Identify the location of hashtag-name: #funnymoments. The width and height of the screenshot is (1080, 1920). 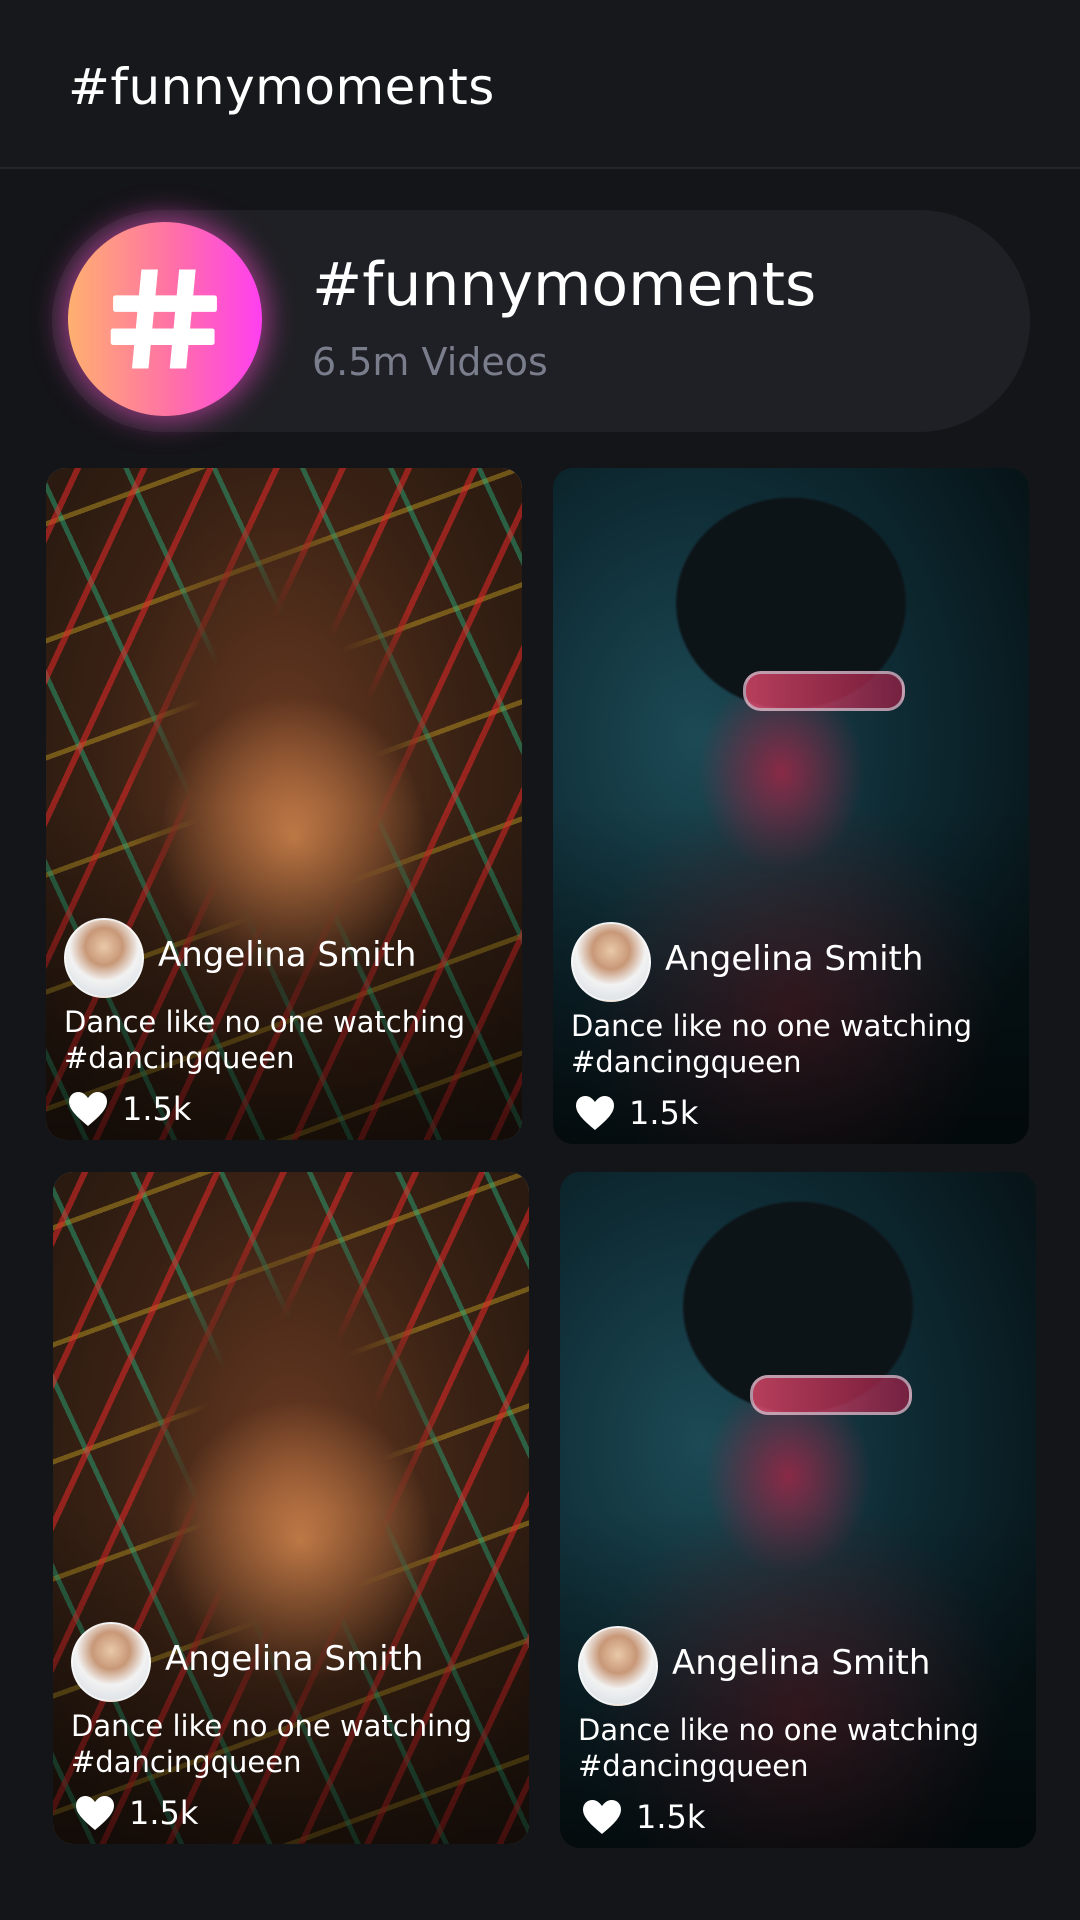
(564, 285).